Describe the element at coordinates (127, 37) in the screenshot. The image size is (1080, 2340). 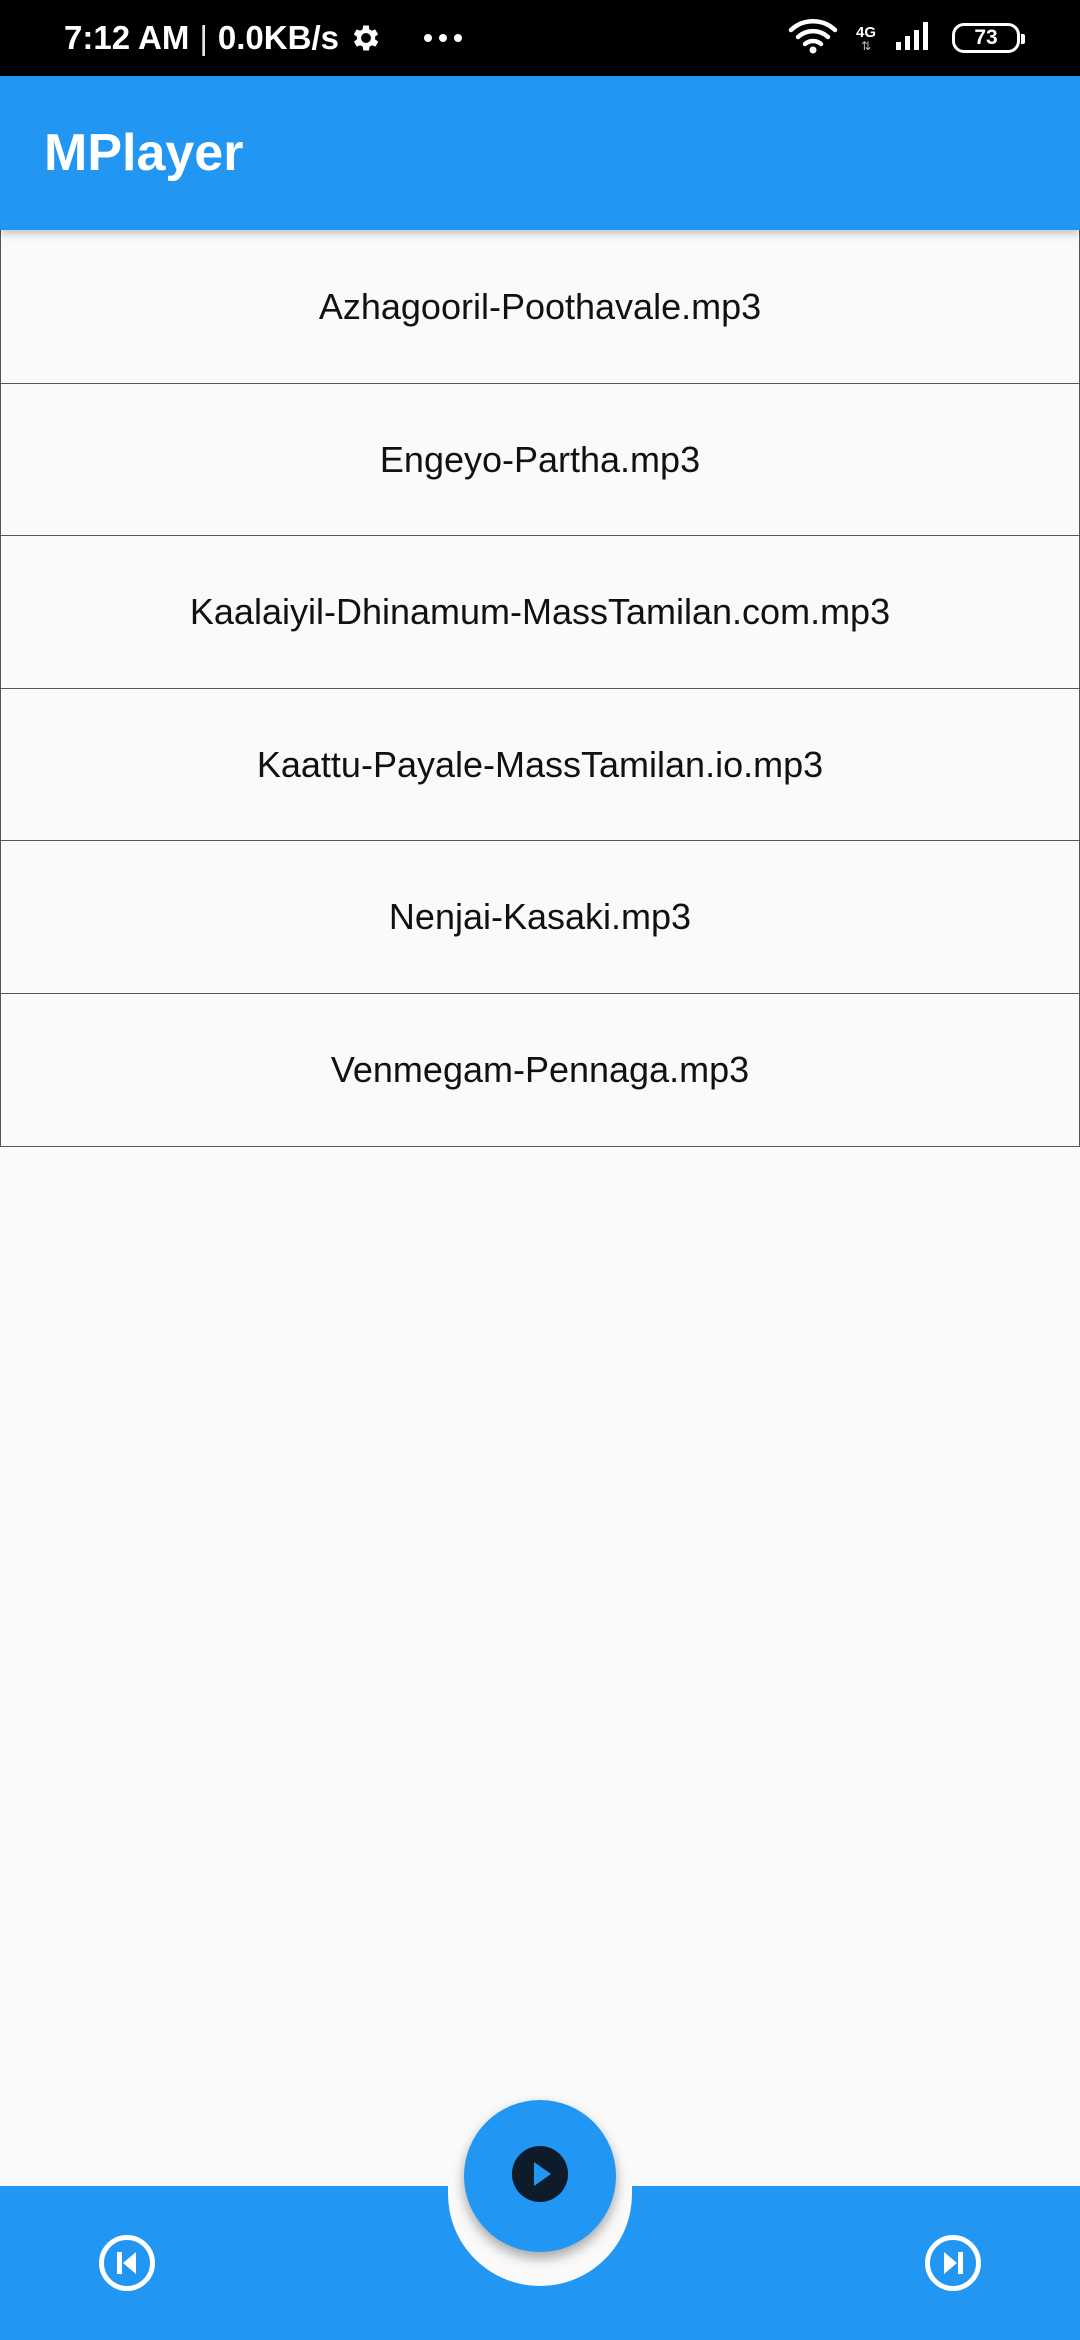
I see `status-time: 7:12 AM` at that location.